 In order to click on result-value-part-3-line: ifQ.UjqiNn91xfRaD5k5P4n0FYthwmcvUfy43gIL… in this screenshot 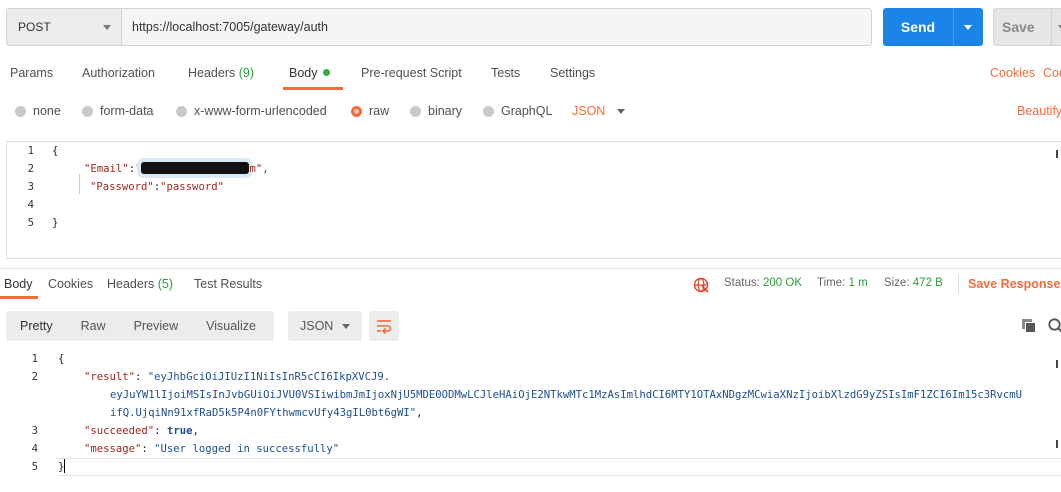, I will do `click(266, 413)`.